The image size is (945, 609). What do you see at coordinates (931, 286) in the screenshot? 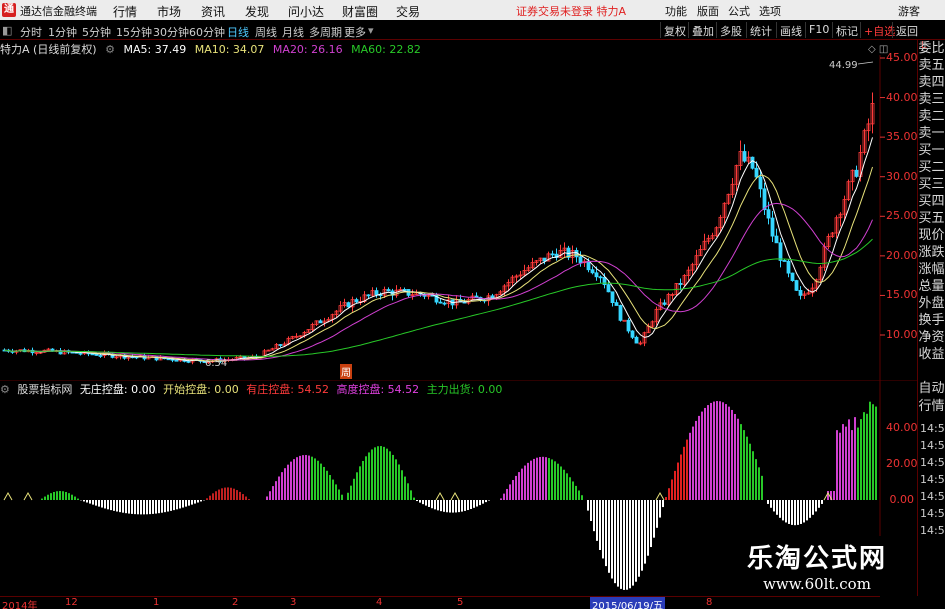
I see `panel-volume: 总量` at bounding box center [931, 286].